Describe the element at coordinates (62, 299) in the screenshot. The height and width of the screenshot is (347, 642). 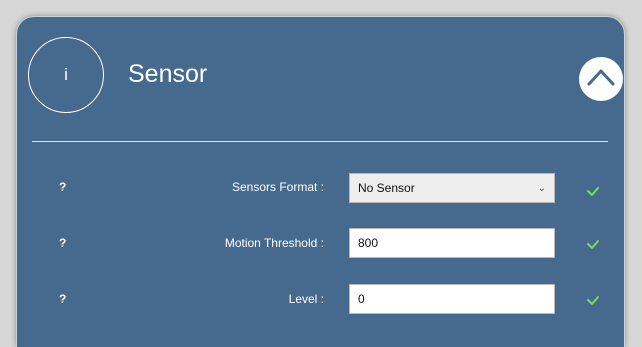
I see `help-icon-level: ?` at that location.